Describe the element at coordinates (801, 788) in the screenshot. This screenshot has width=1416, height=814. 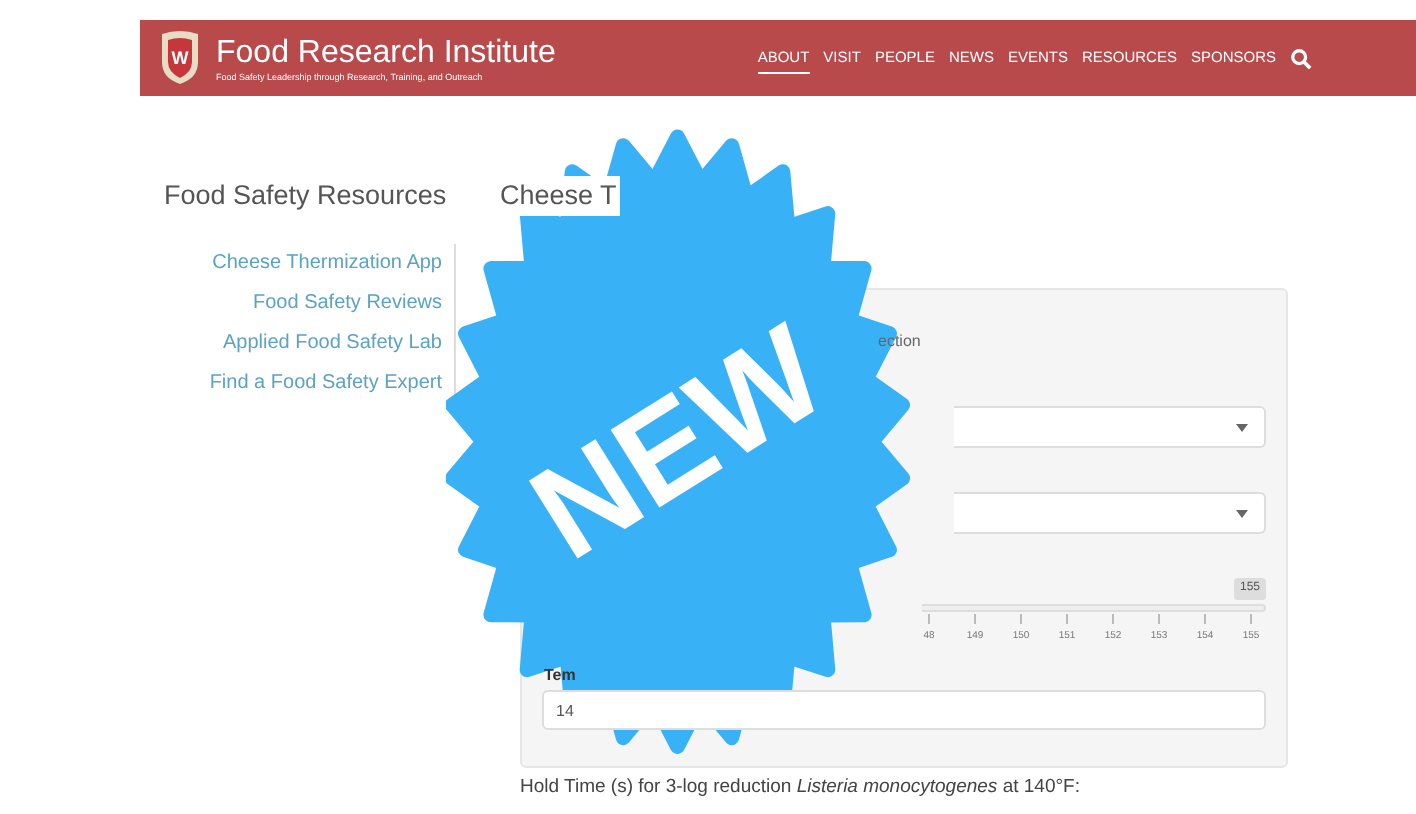
I see `result-text: Hold Time (s) for 3-log reduction Listeria monocytogenes at 140°F:` at that location.